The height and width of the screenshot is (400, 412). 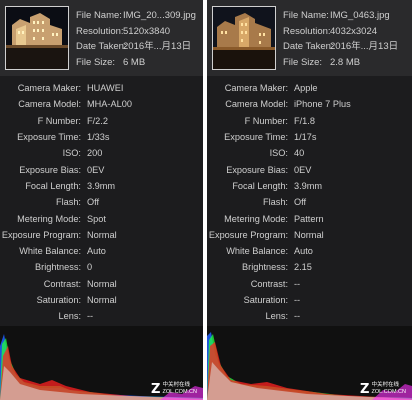 What do you see at coordinates (147, 31) in the screenshot?
I see `resolution-value: 5120x3840` at bounding box center [147, 31].